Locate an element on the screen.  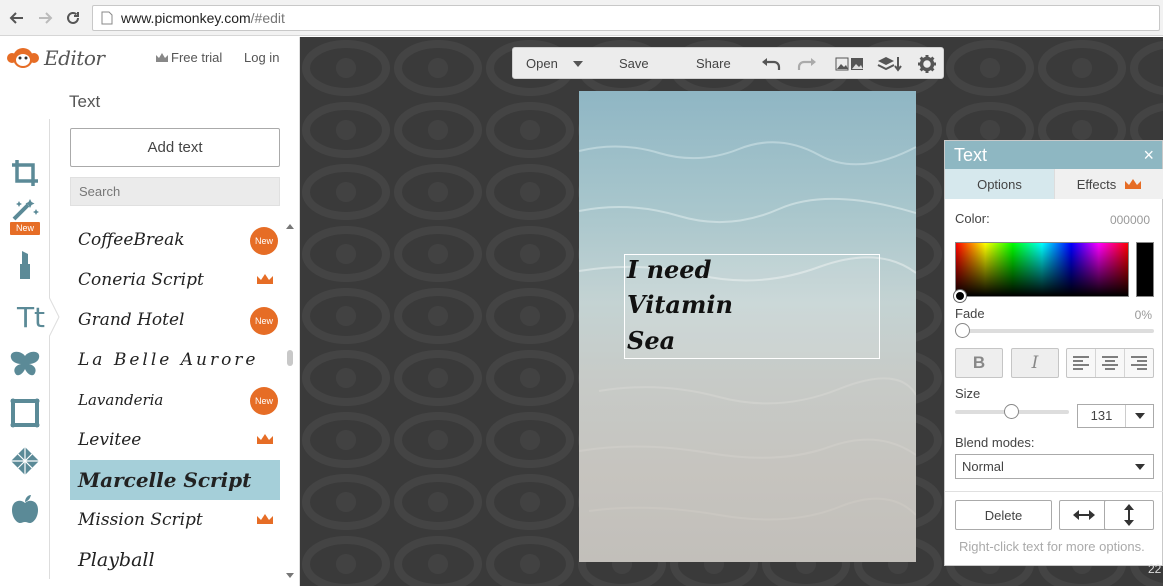
size-dropdown-arrow is located at coordinates (1139, 416).